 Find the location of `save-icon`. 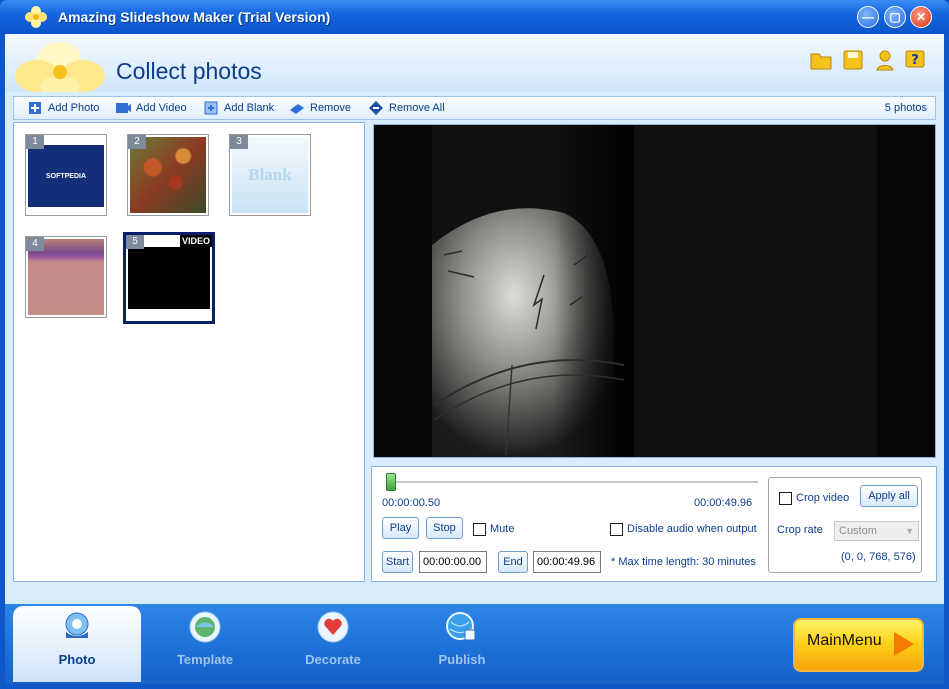

save-icon is located at coordinates (853, 60).